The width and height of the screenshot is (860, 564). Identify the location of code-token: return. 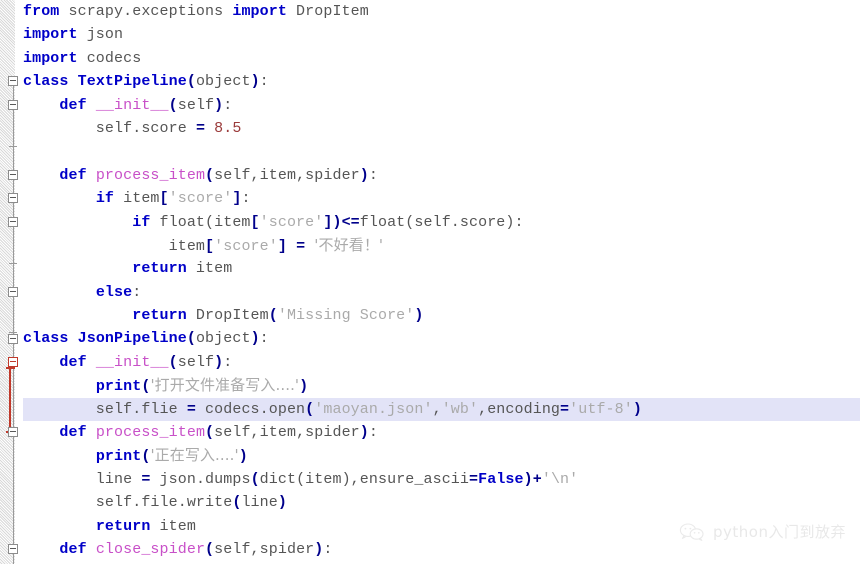
(123, 526).